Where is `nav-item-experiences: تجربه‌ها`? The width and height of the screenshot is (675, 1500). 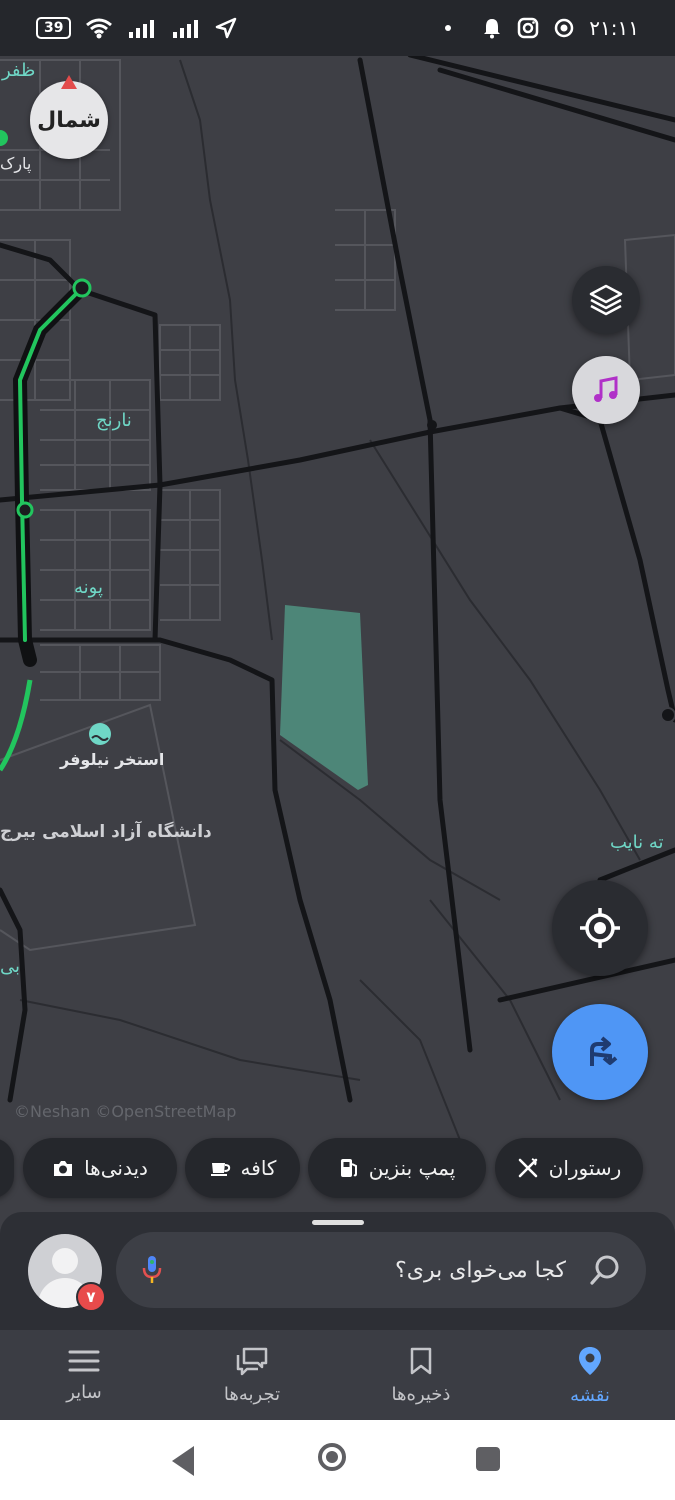
nav-item-experiences: تجربه‌ها is located at coordinates (252, 1375).